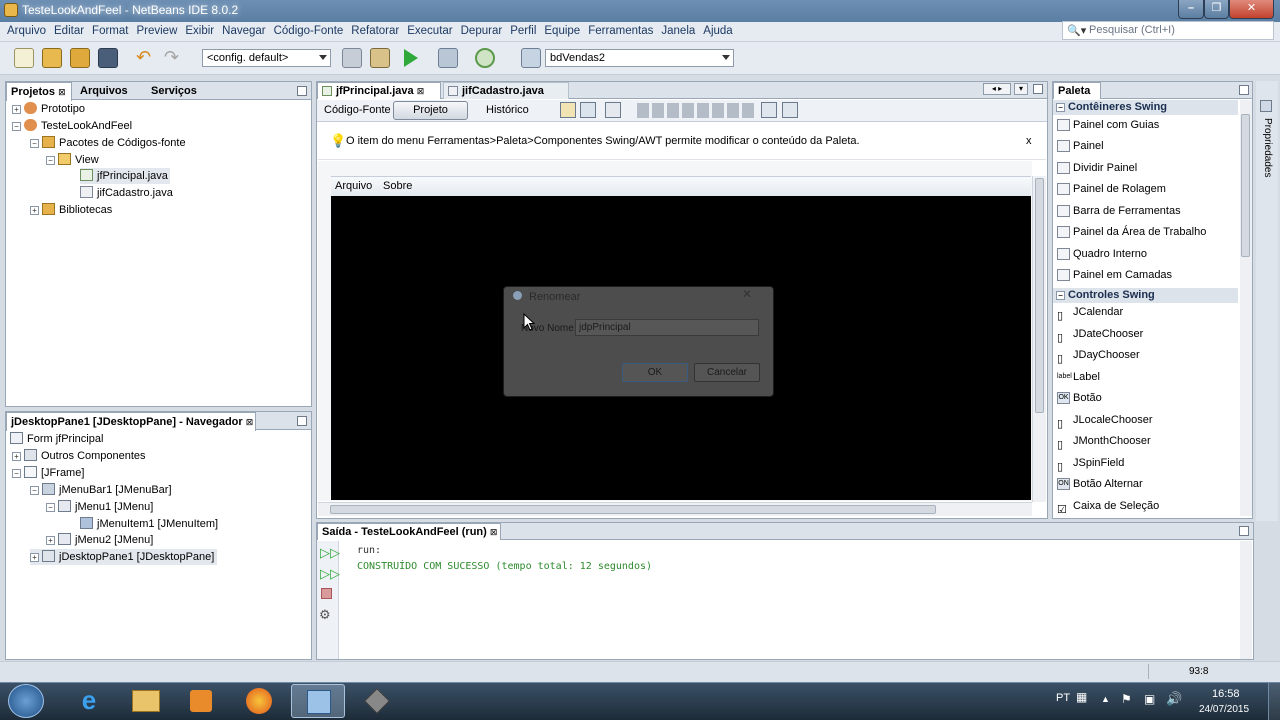 The height and width of the screenshot is (720, 1280). I want to click on firefox-icon, so click(259, 701).